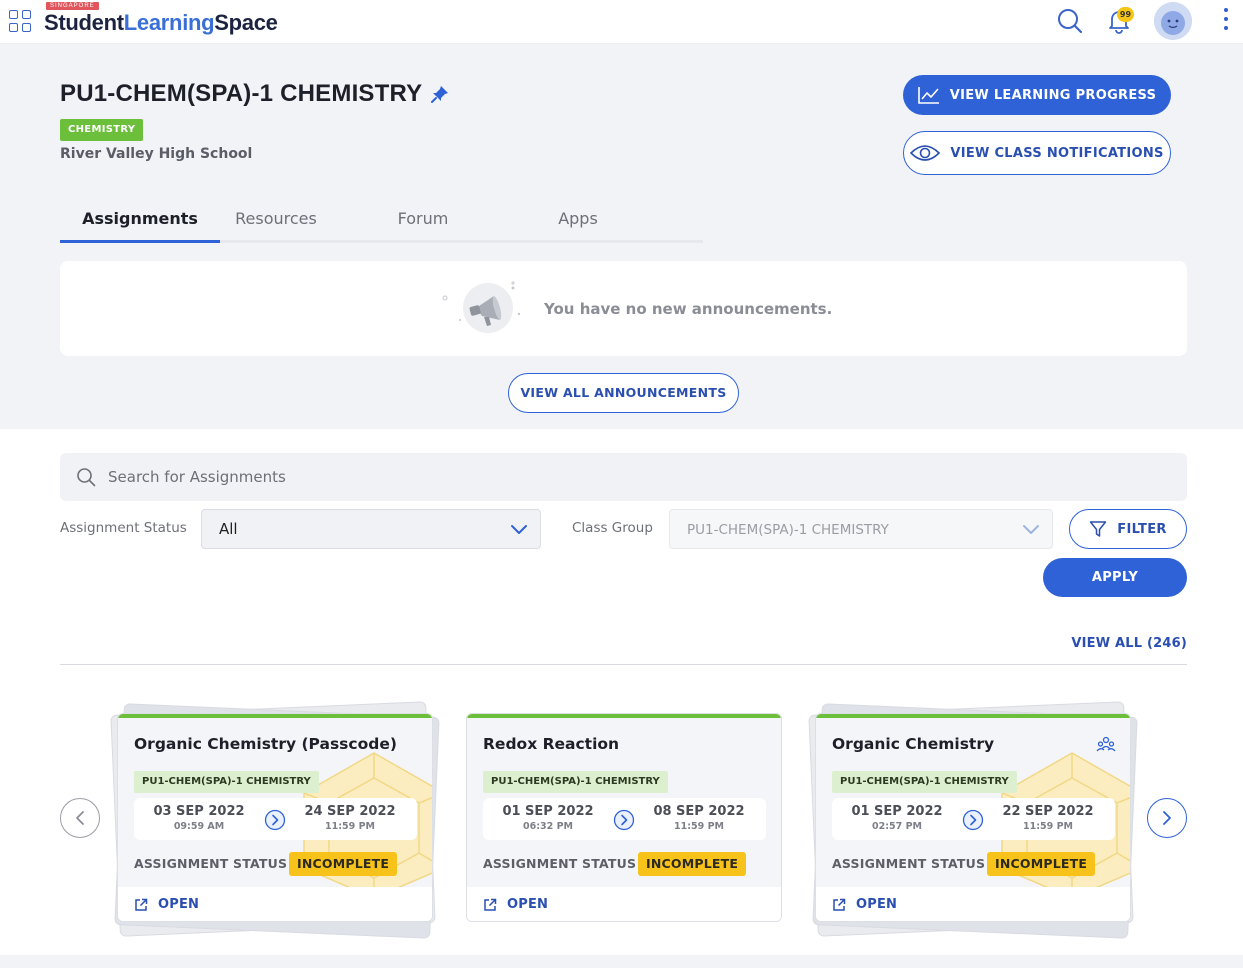 The width and height of the screenshot is (1243, 968). I want to click on section-divider, so click(623, 664).